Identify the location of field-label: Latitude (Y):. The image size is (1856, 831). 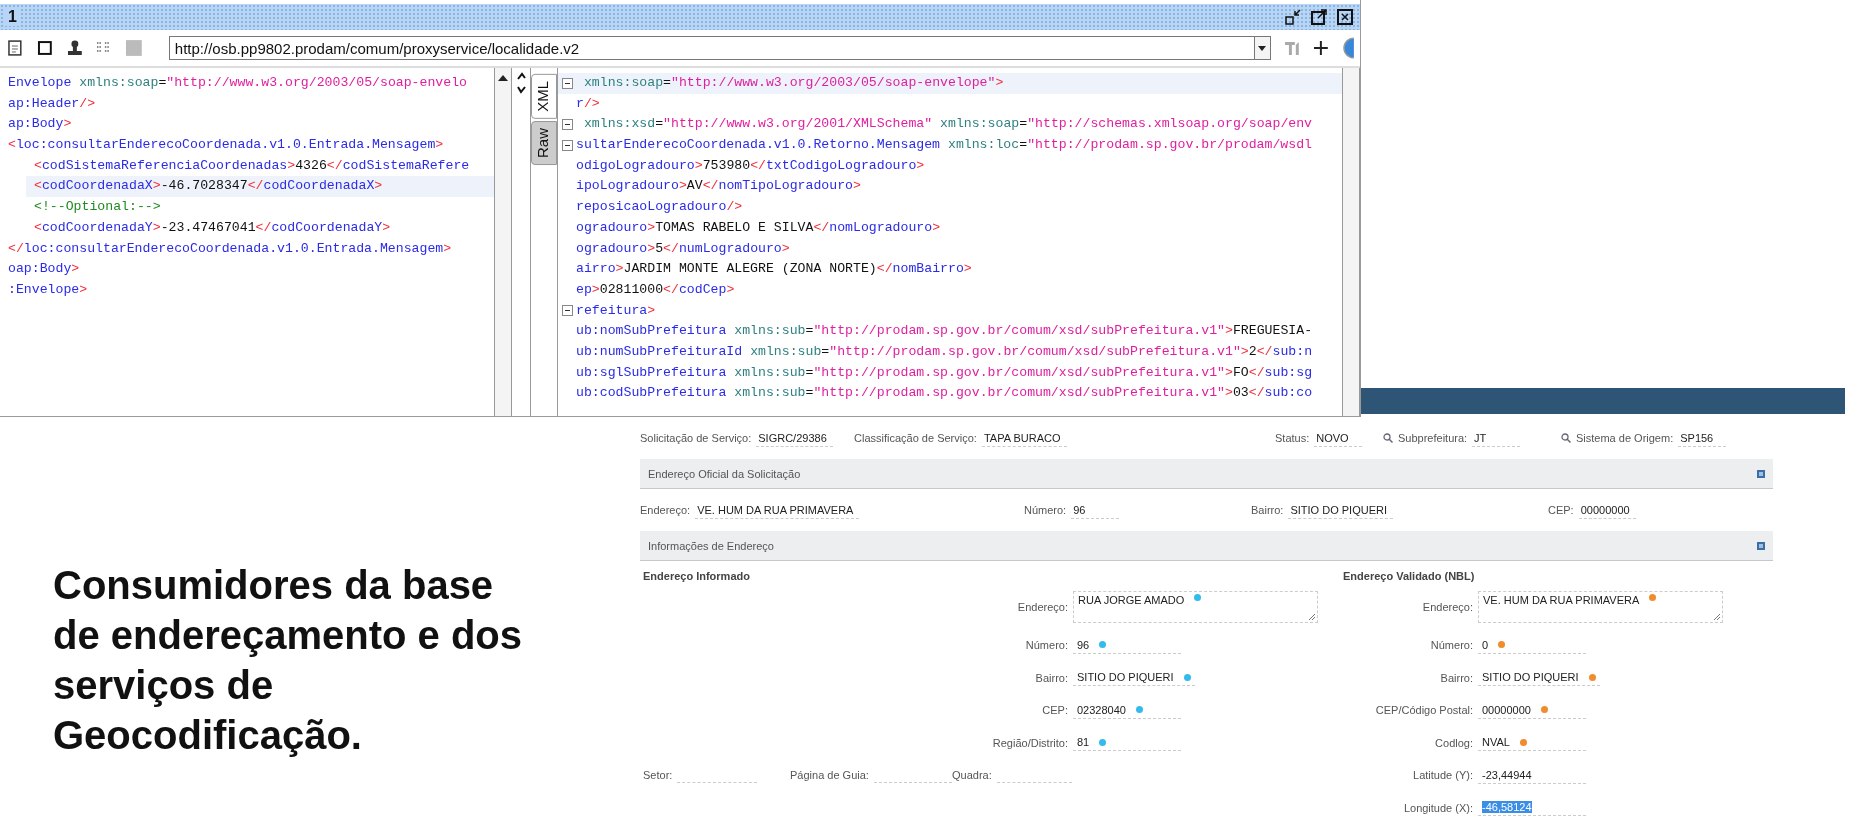
(1443, 775).